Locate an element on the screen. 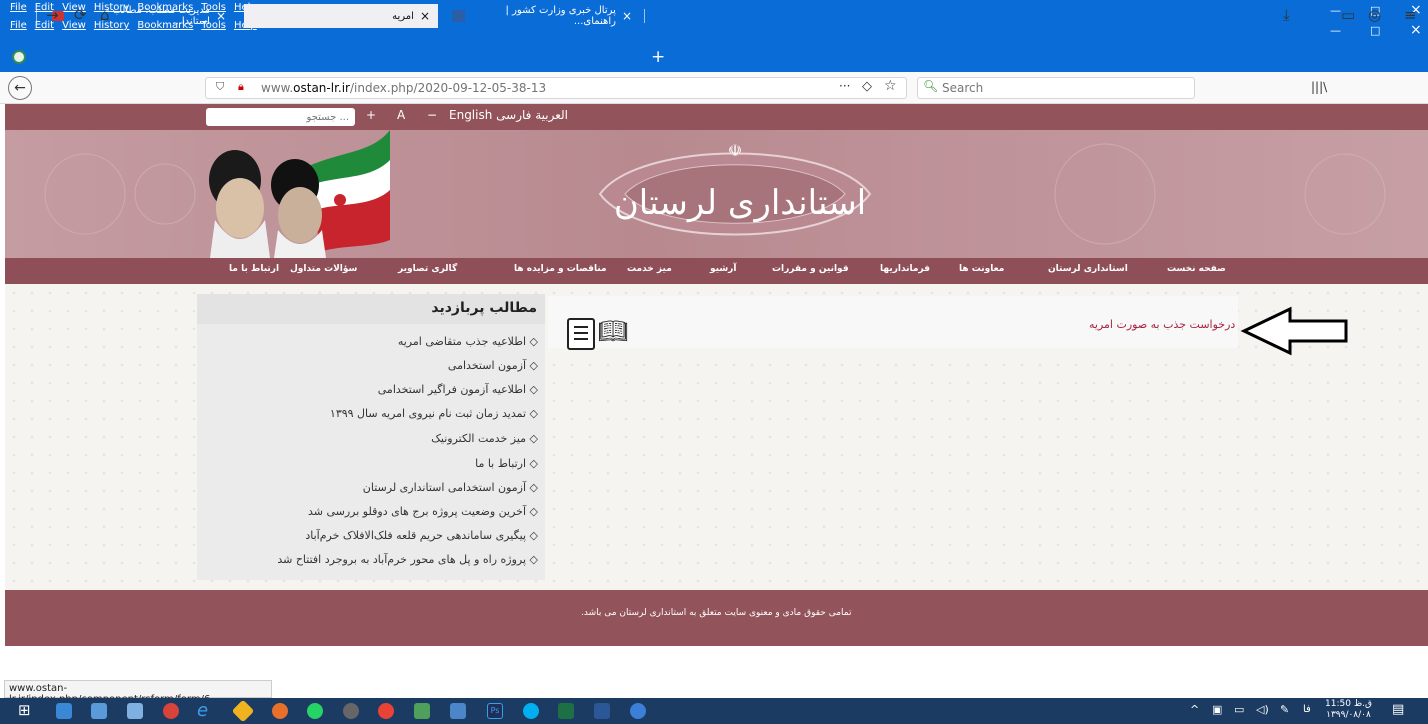 The height and width of the screenshot is (724, 1428). pen-icon: ✎ is located at coordinates (1284, 709).